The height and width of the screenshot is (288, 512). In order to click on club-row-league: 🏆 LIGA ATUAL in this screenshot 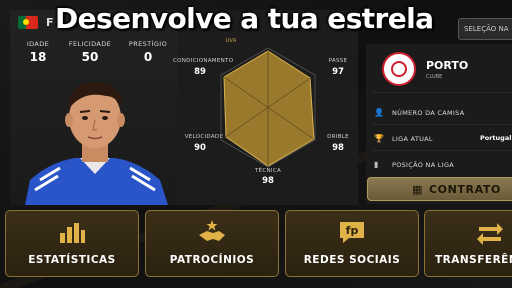, I will do `click(403, 138)`.